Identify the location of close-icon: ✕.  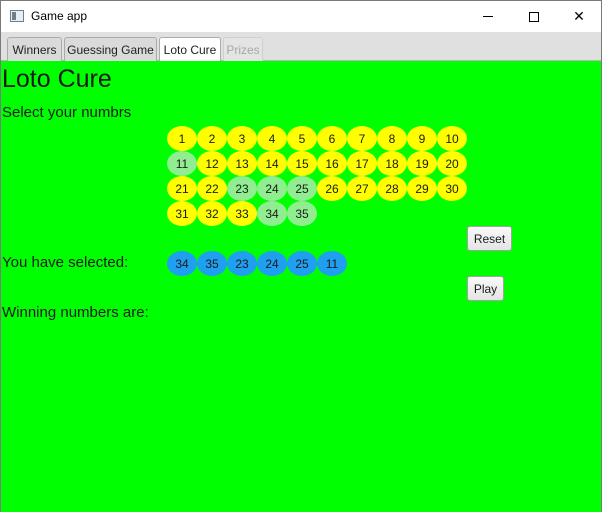
(579, 16).